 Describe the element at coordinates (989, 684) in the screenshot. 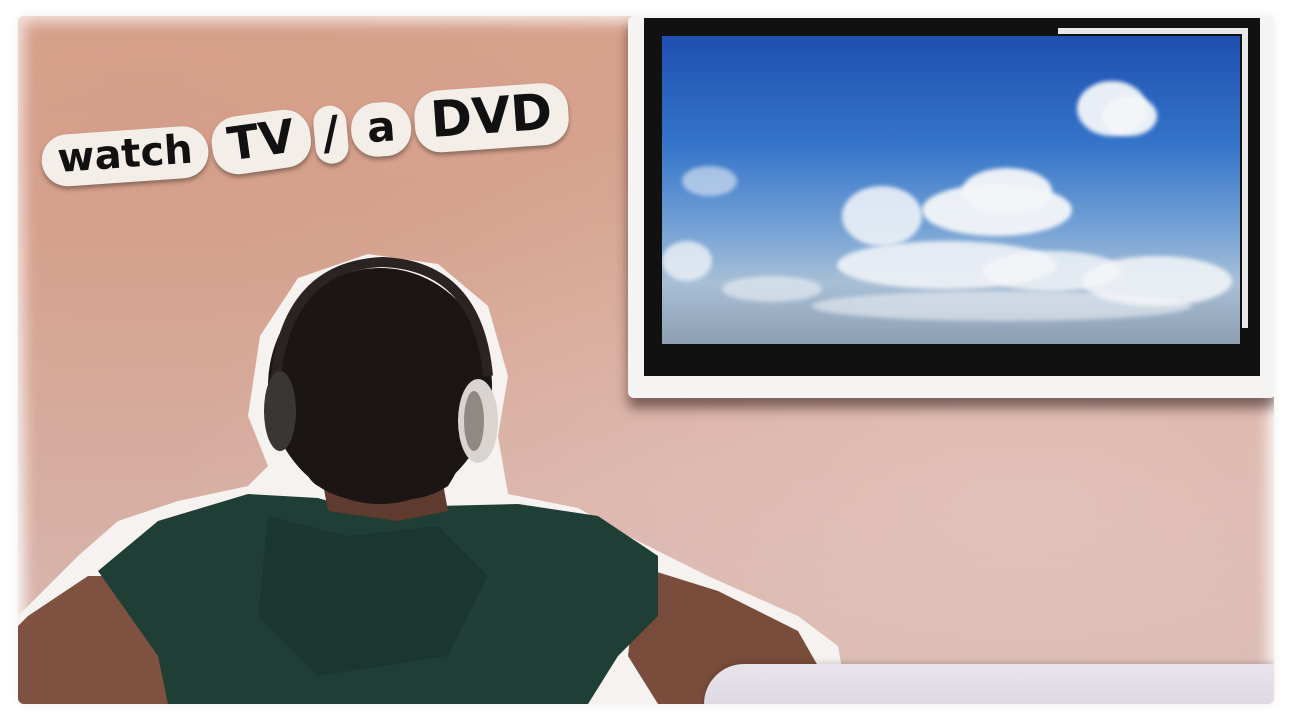

I see `table-surface` at that location.